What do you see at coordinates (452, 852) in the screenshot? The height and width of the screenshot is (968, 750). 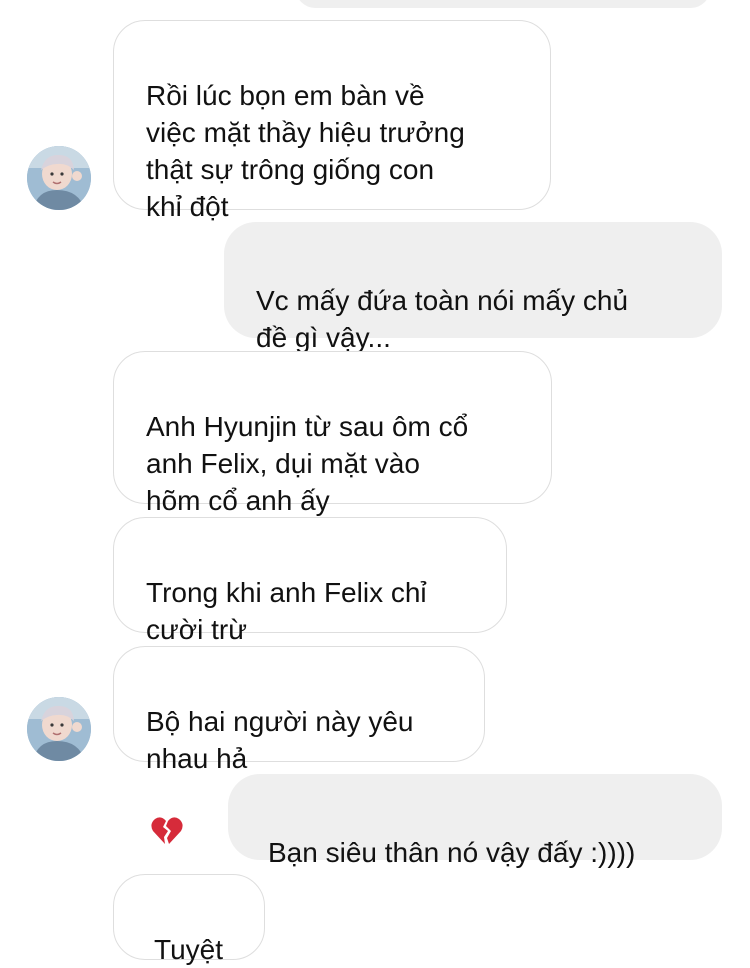 I see `message-text: Bạn siêu thân nó vậy đấy :))))` at bounding box center [452, 852].